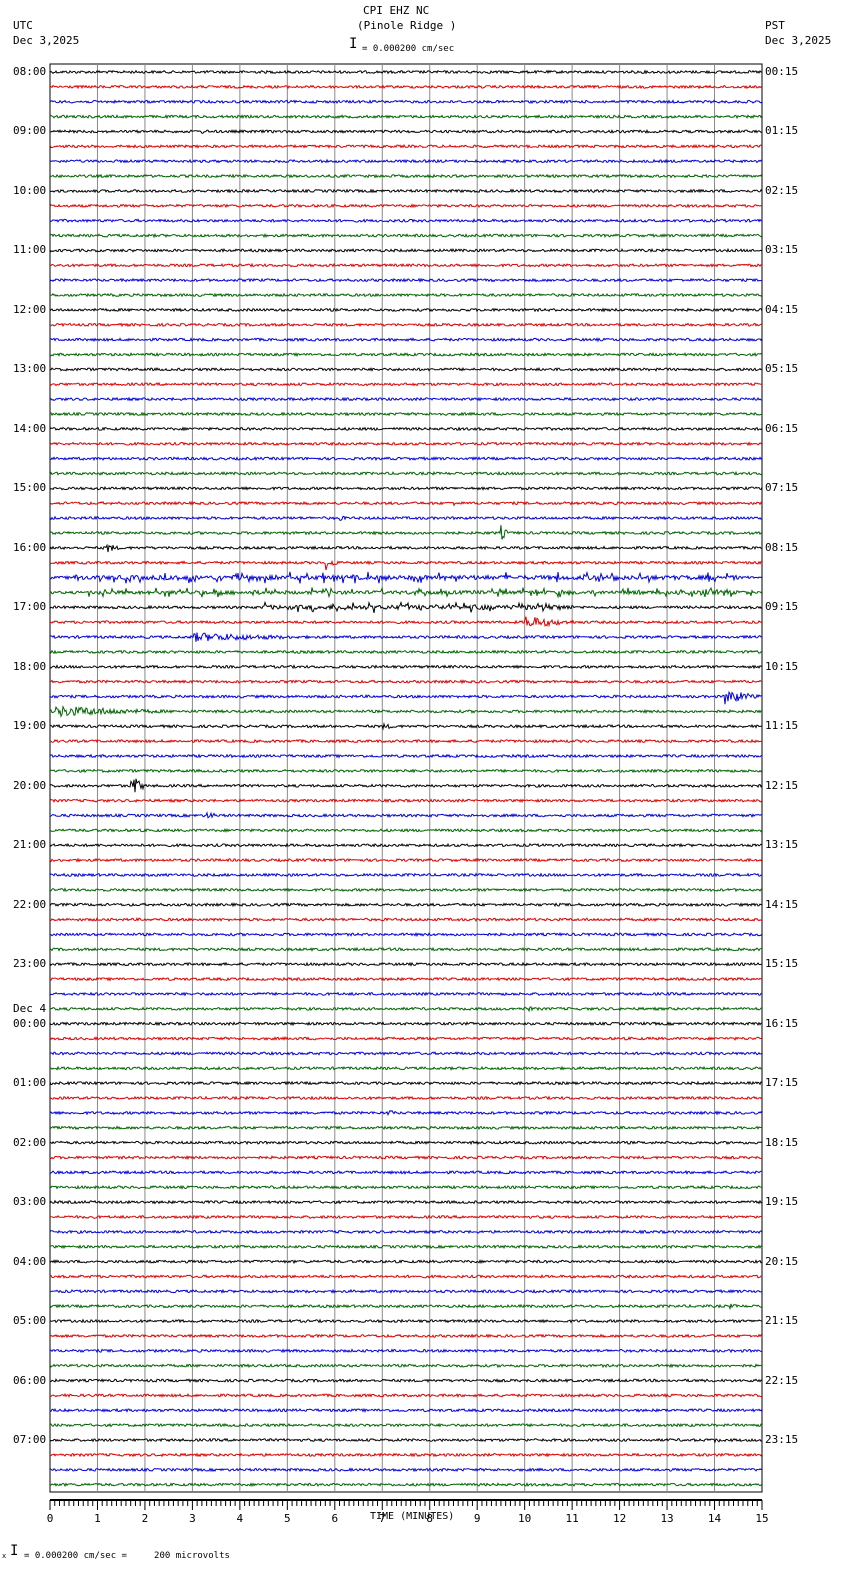 The image size is (850, 1584). Describe the element at coordinates (782, 131) in the screenshot. I see `pst-hour-label: 01:15` at that location.